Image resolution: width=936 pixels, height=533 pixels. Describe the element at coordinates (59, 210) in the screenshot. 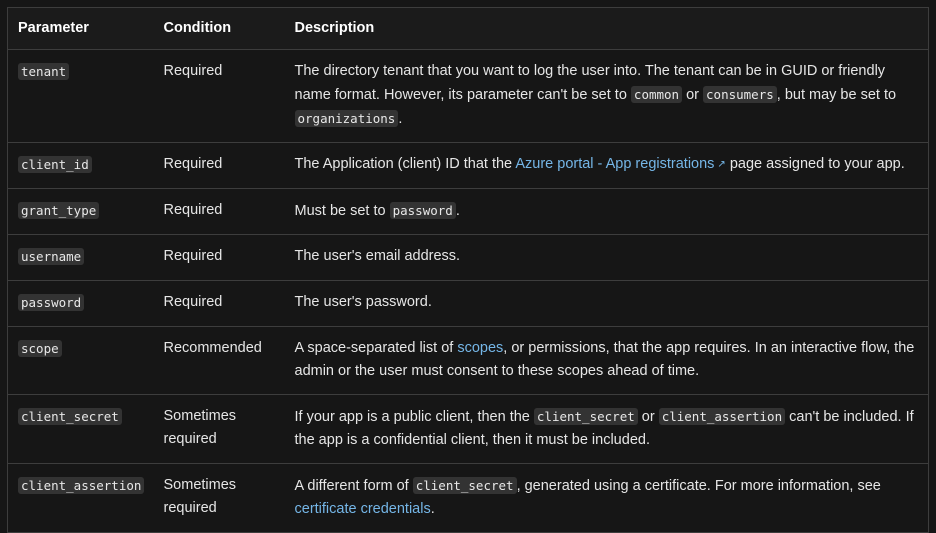

I see `param-code: grant_type` at that location.